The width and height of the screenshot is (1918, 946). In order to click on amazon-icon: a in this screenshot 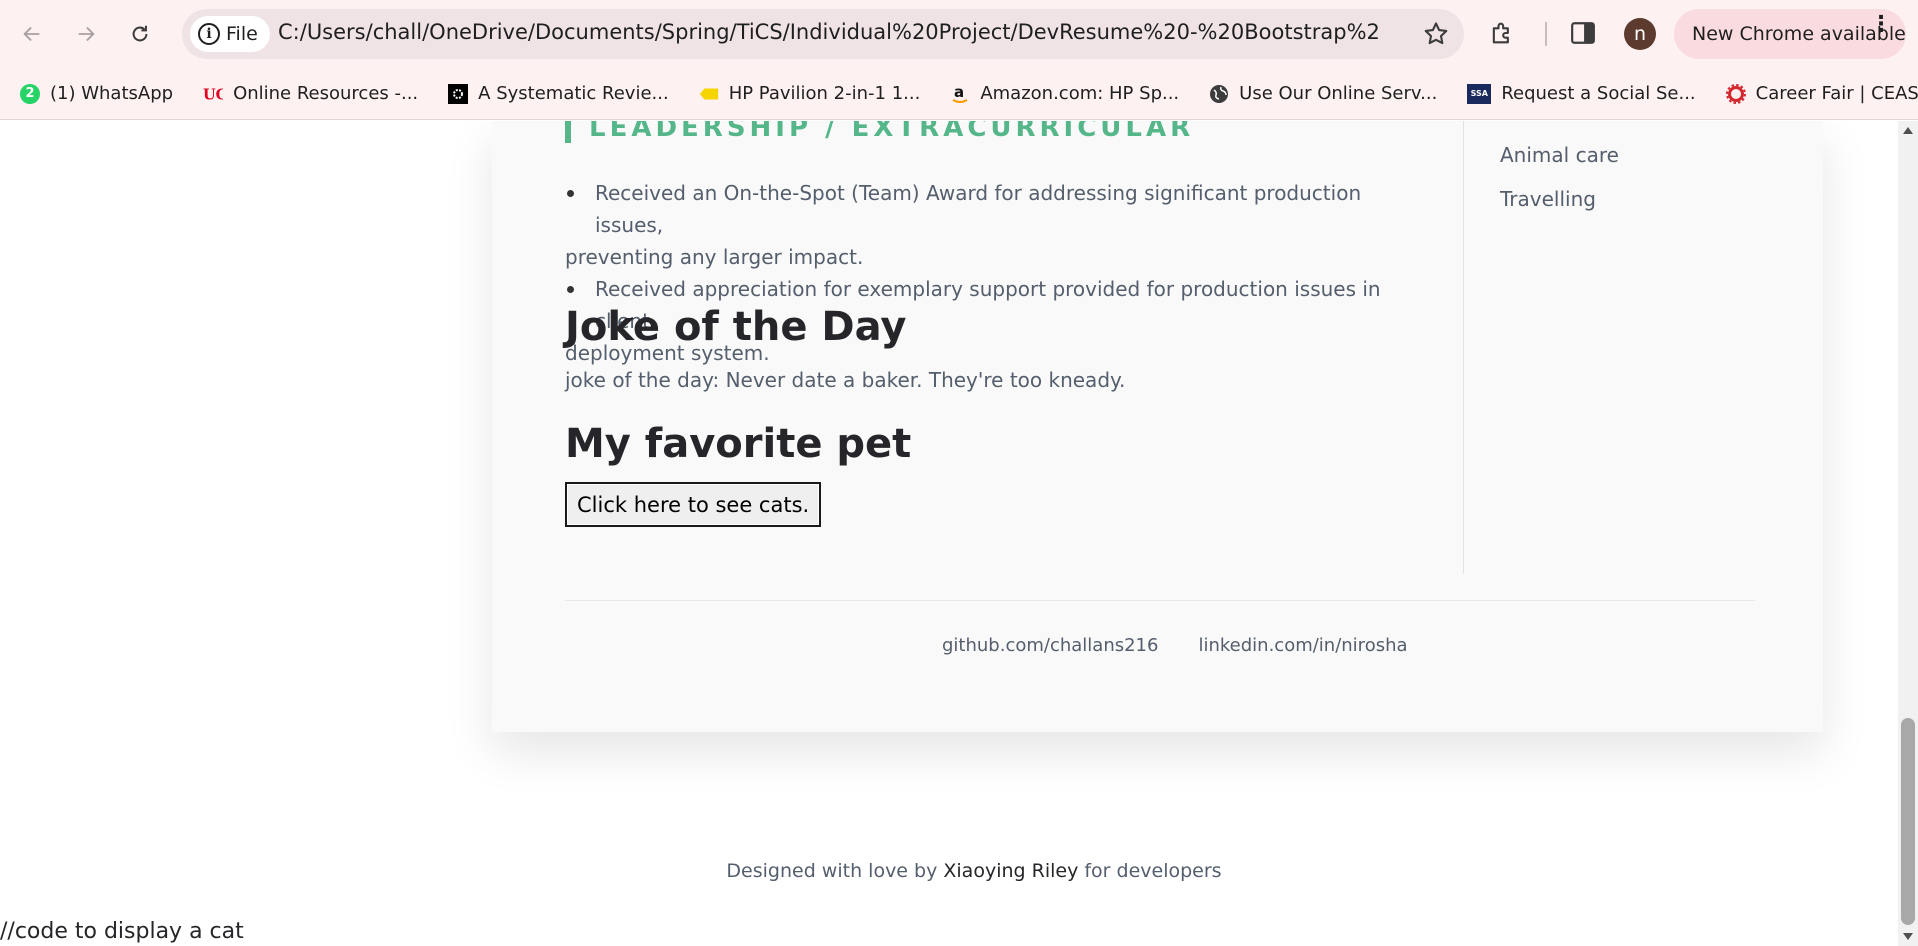, I will do `click(960, 94)`.